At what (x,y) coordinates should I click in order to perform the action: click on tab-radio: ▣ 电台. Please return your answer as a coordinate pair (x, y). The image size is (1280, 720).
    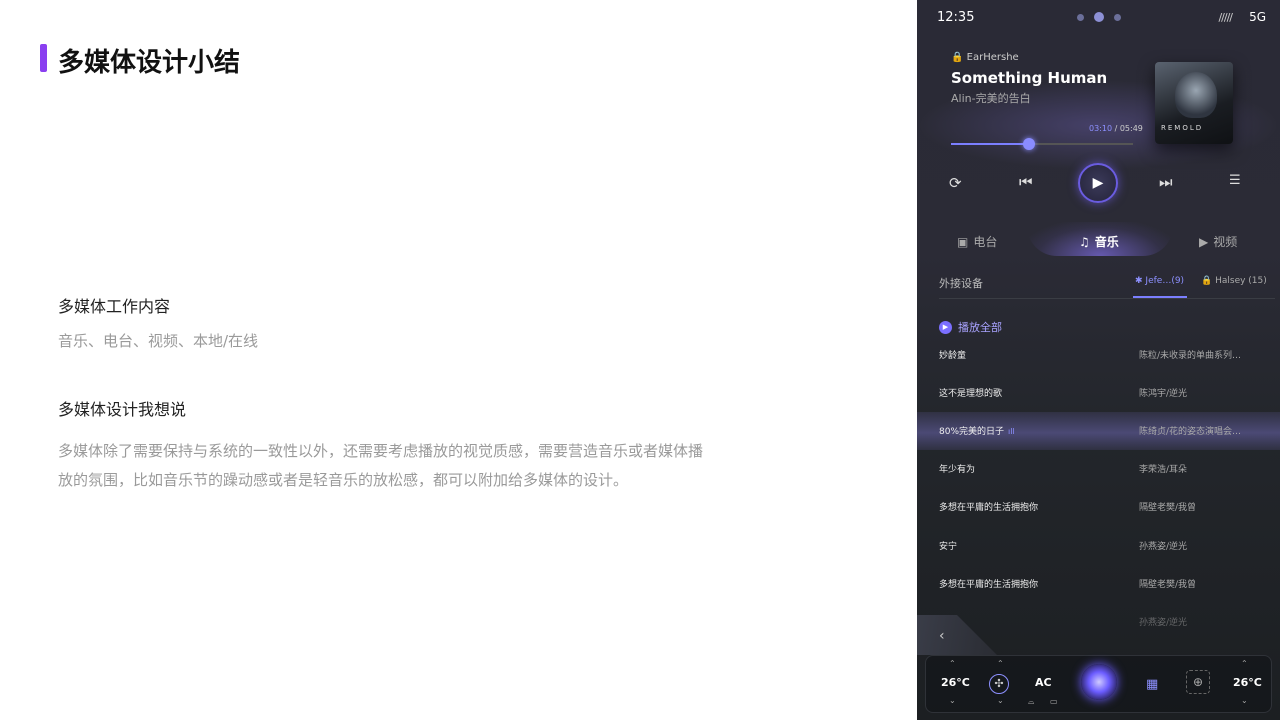
    Looking at the image, I should click on (977, 241).